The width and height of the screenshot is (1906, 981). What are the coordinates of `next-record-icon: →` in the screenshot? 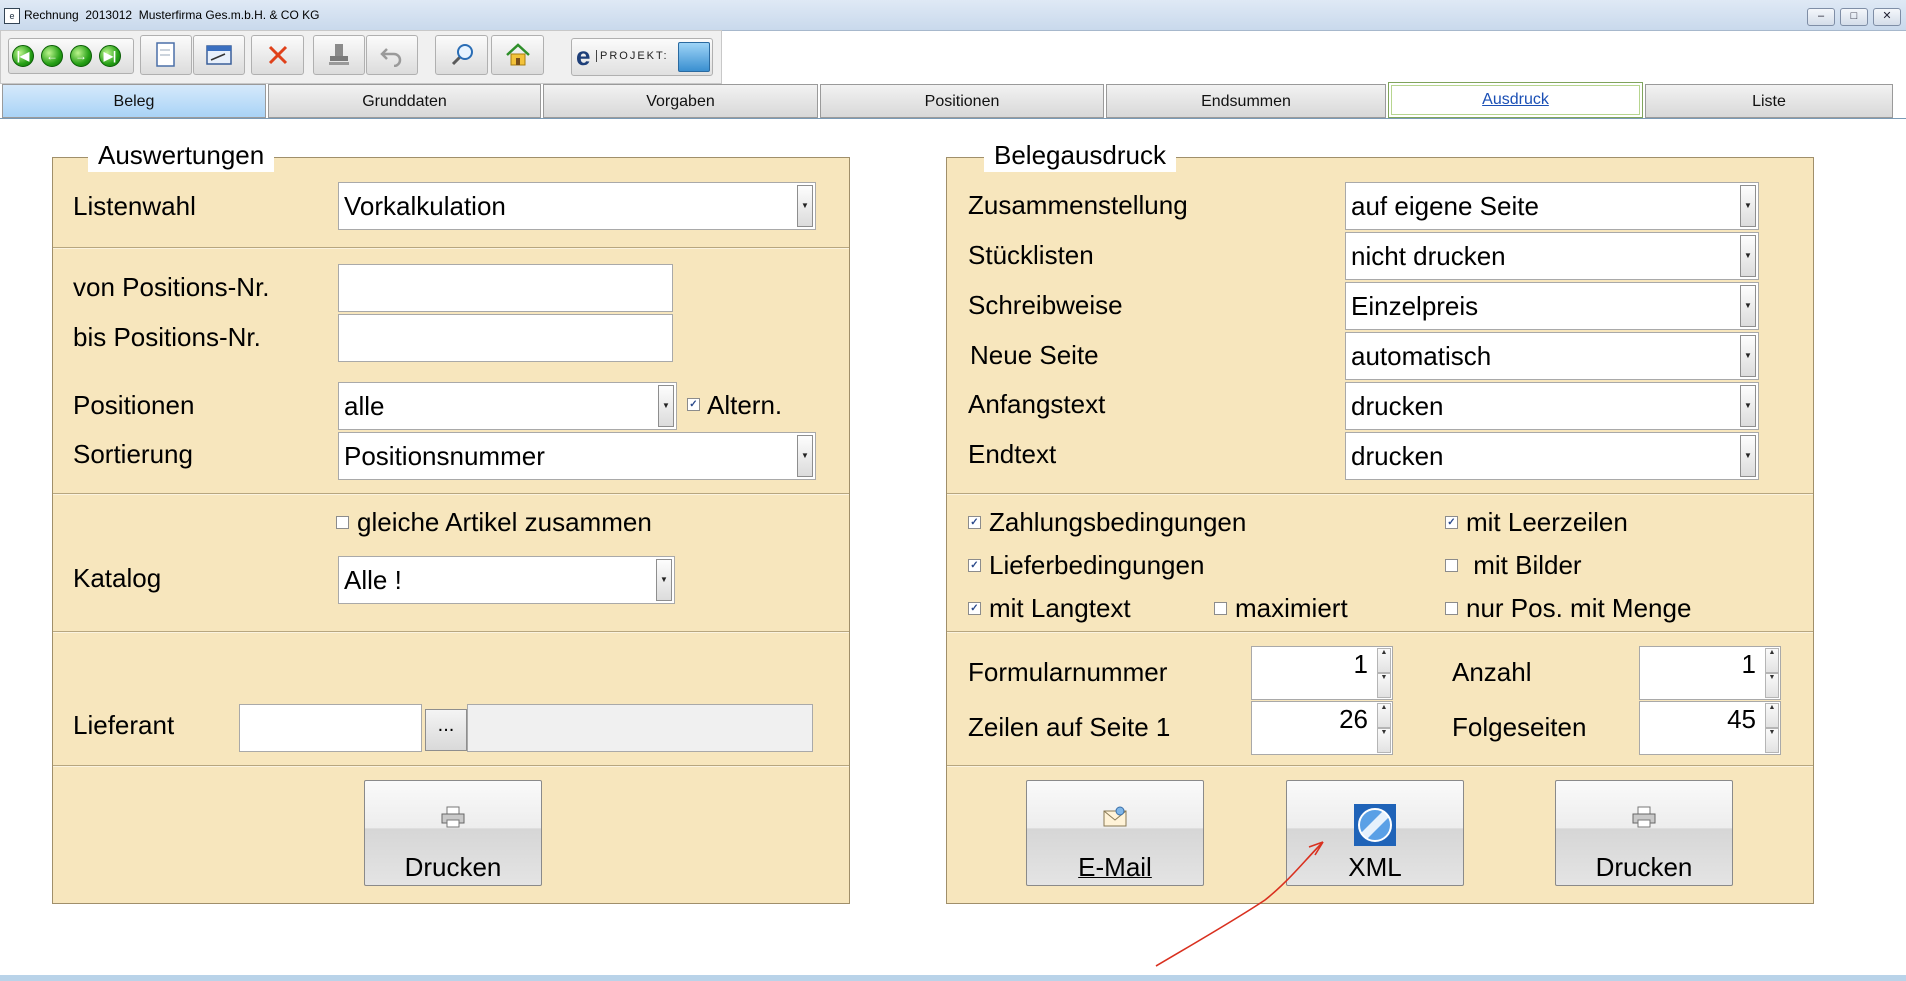 It's located at (81, 56).